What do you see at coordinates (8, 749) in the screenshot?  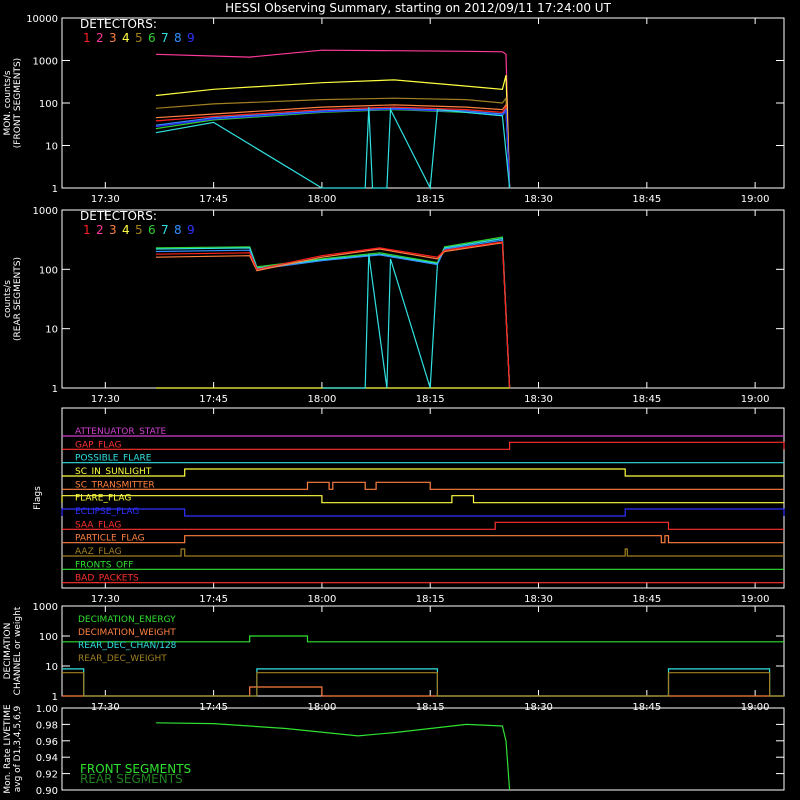 I see `livetime-ylabel: Mon. Rate LIVETIME` at bounding box center [8, 749].